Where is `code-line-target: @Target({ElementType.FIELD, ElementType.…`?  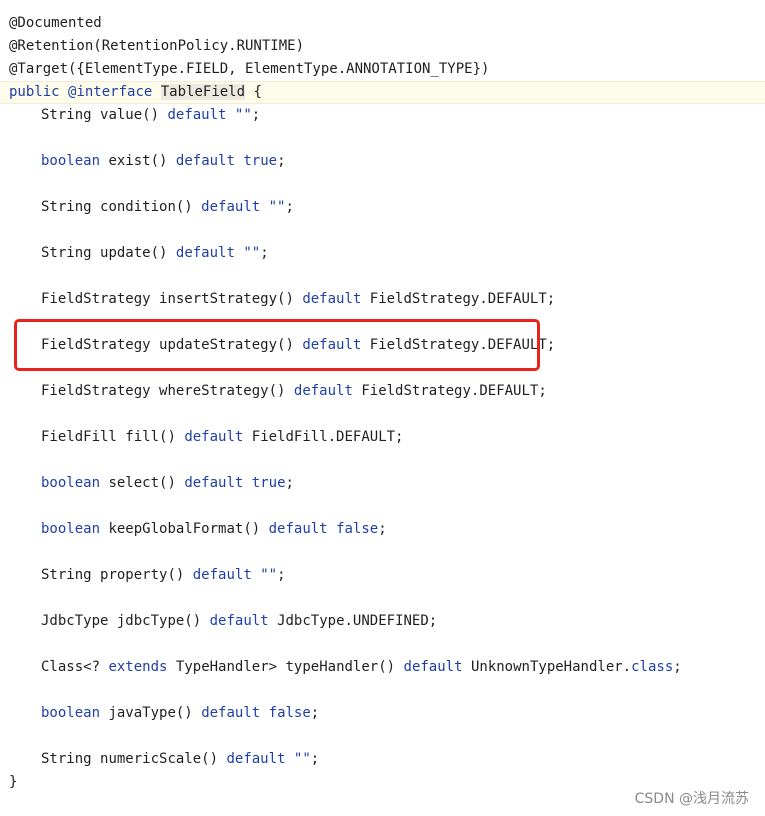 code-line-target: @Target({ElementType.FIELD, ElementType.… is located at coordinates (382, 69).